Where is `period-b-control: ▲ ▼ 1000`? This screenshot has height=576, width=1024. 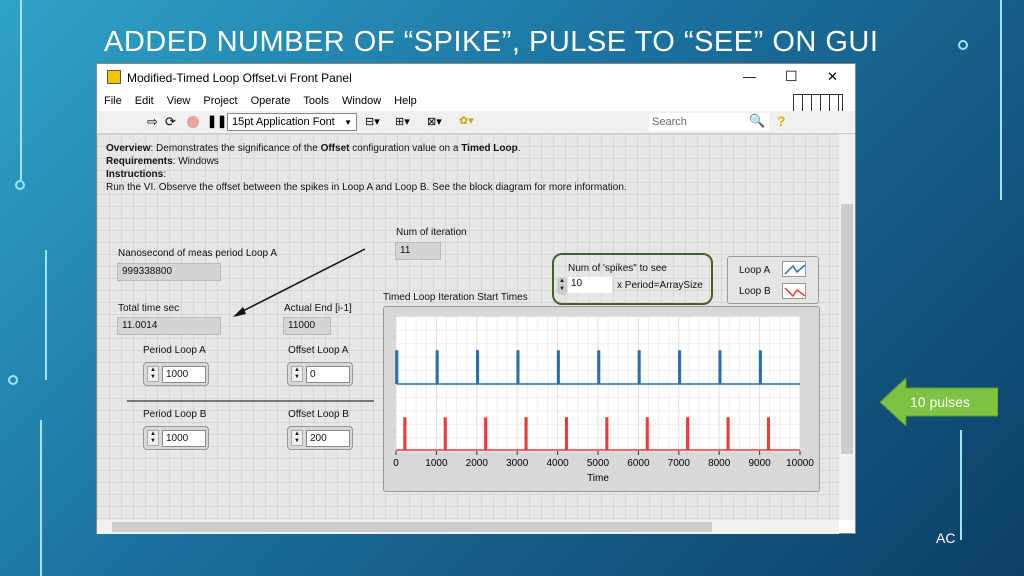
period-b-control: ▲ ▼ 1000 is located at coordinates (176, 438).